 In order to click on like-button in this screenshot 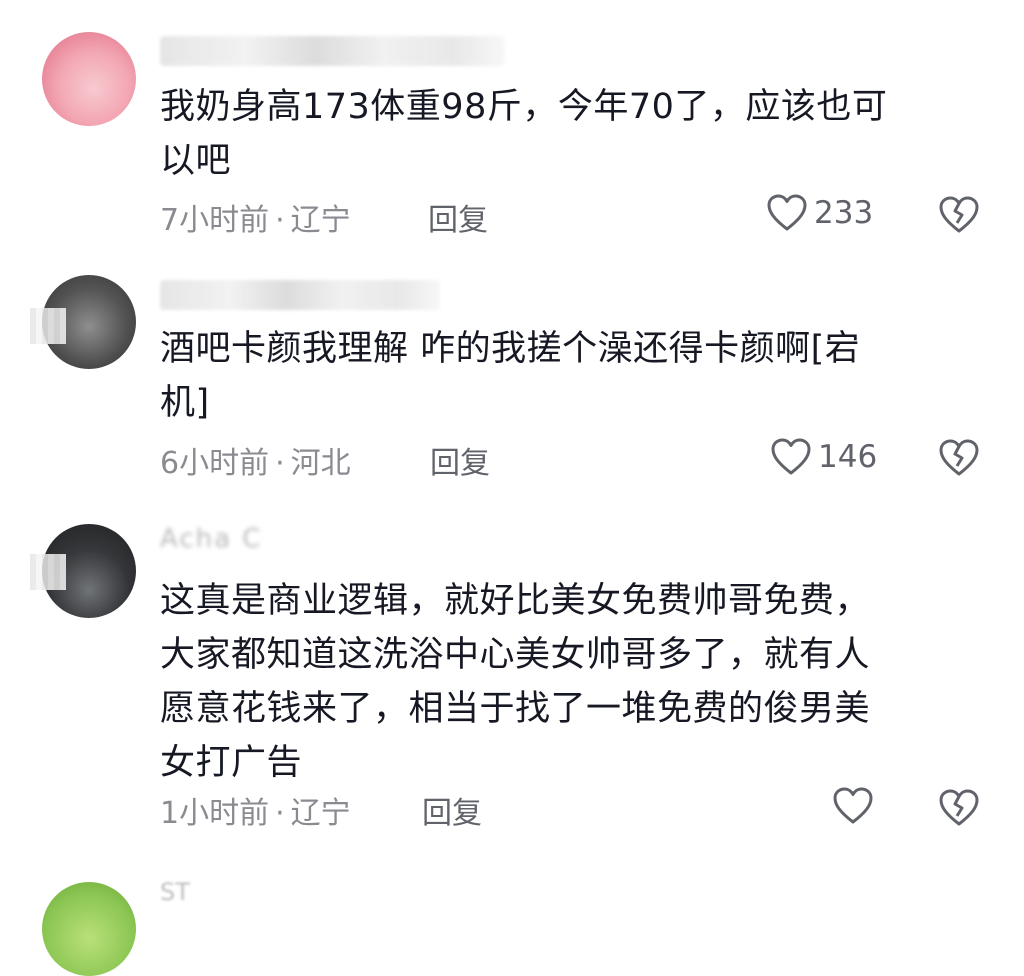, I will do `click(856, 806)`.